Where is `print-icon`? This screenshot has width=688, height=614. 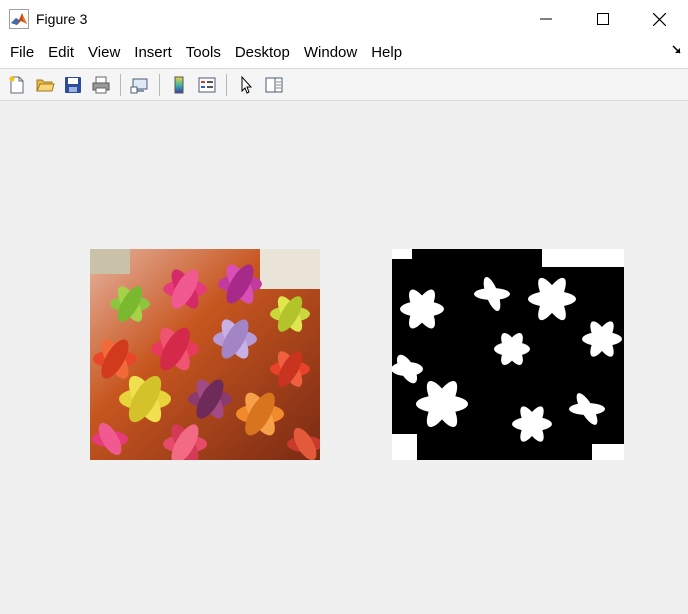
print-icon is located at coordinates (101, 84).